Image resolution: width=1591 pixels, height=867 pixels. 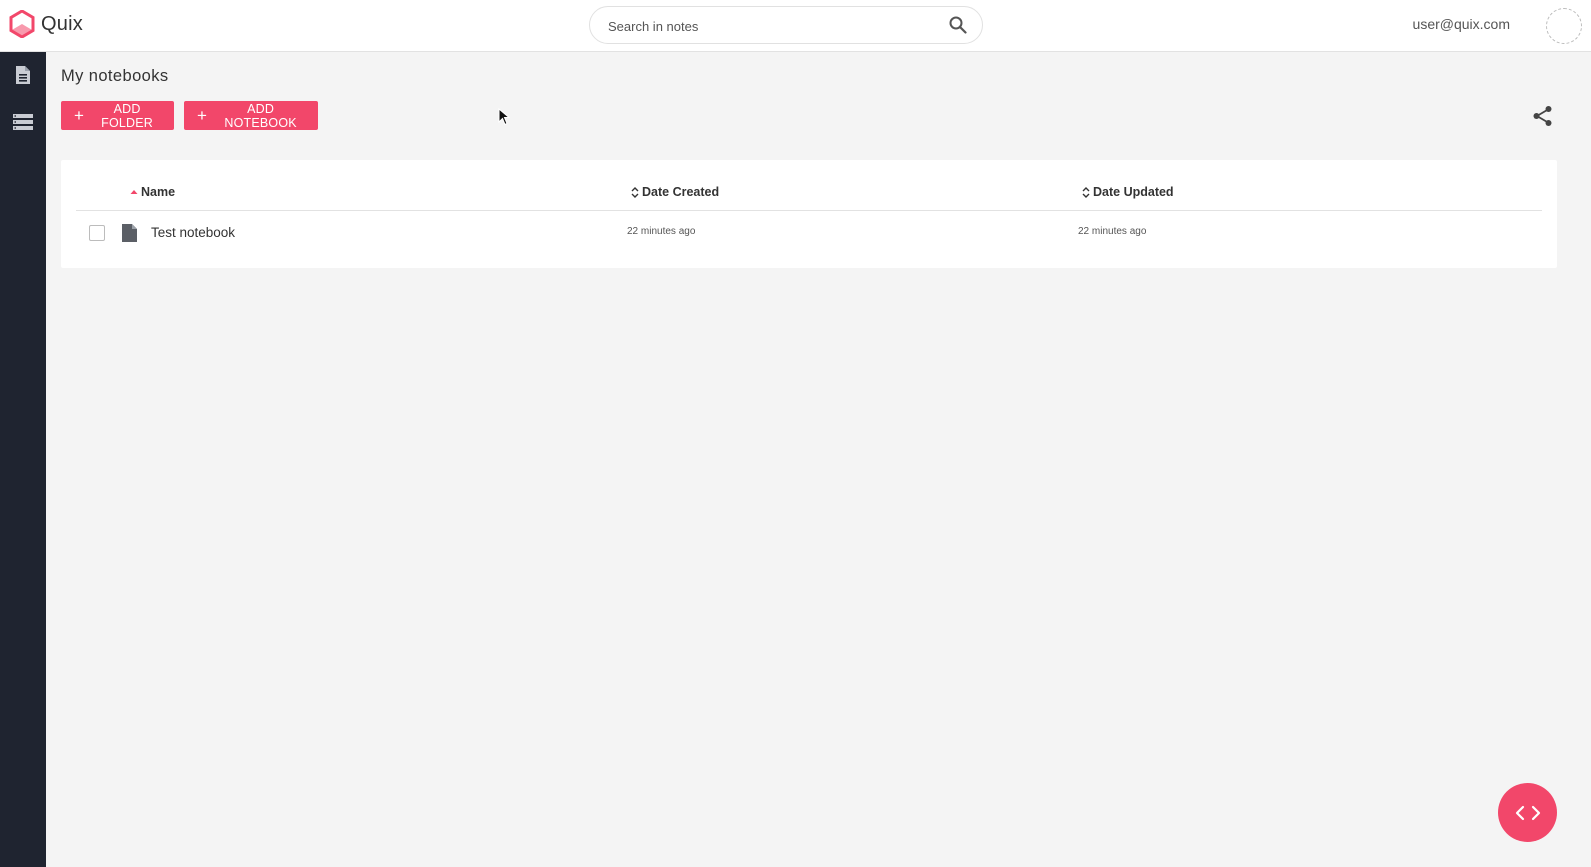 What do you see at coordinates (129, 235) in the screenshot?
I see `notebook-file-icon` at bounding box center [129, 235].